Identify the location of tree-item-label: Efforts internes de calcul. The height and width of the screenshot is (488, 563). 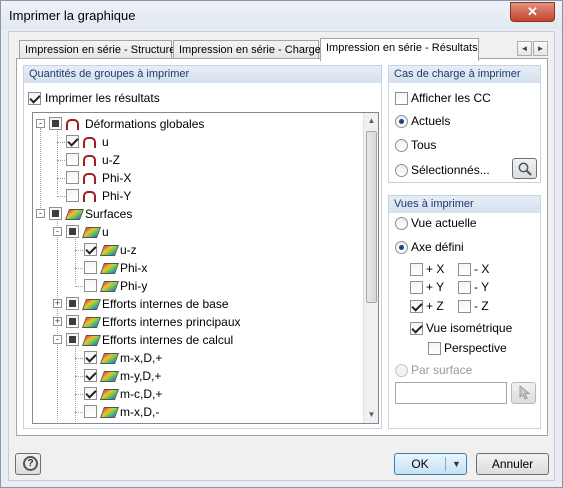
(167, 340).